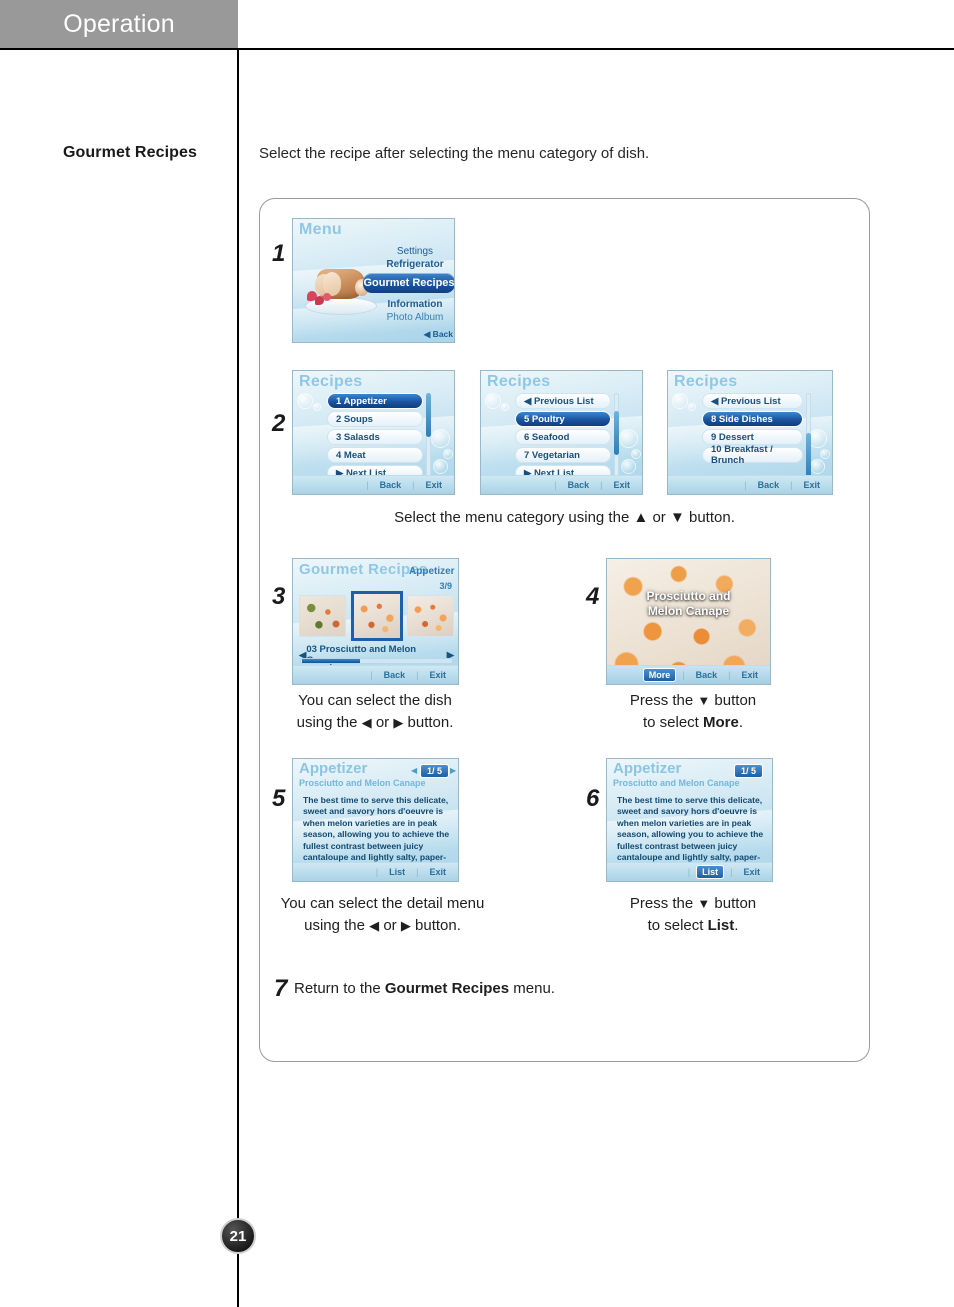 This screenshot has width=954, height=1307. Describe the element at coordinates (752, 455) in the screenshot. I see `recipe-list-row: 10 Breakfast / Brunch` at that location.